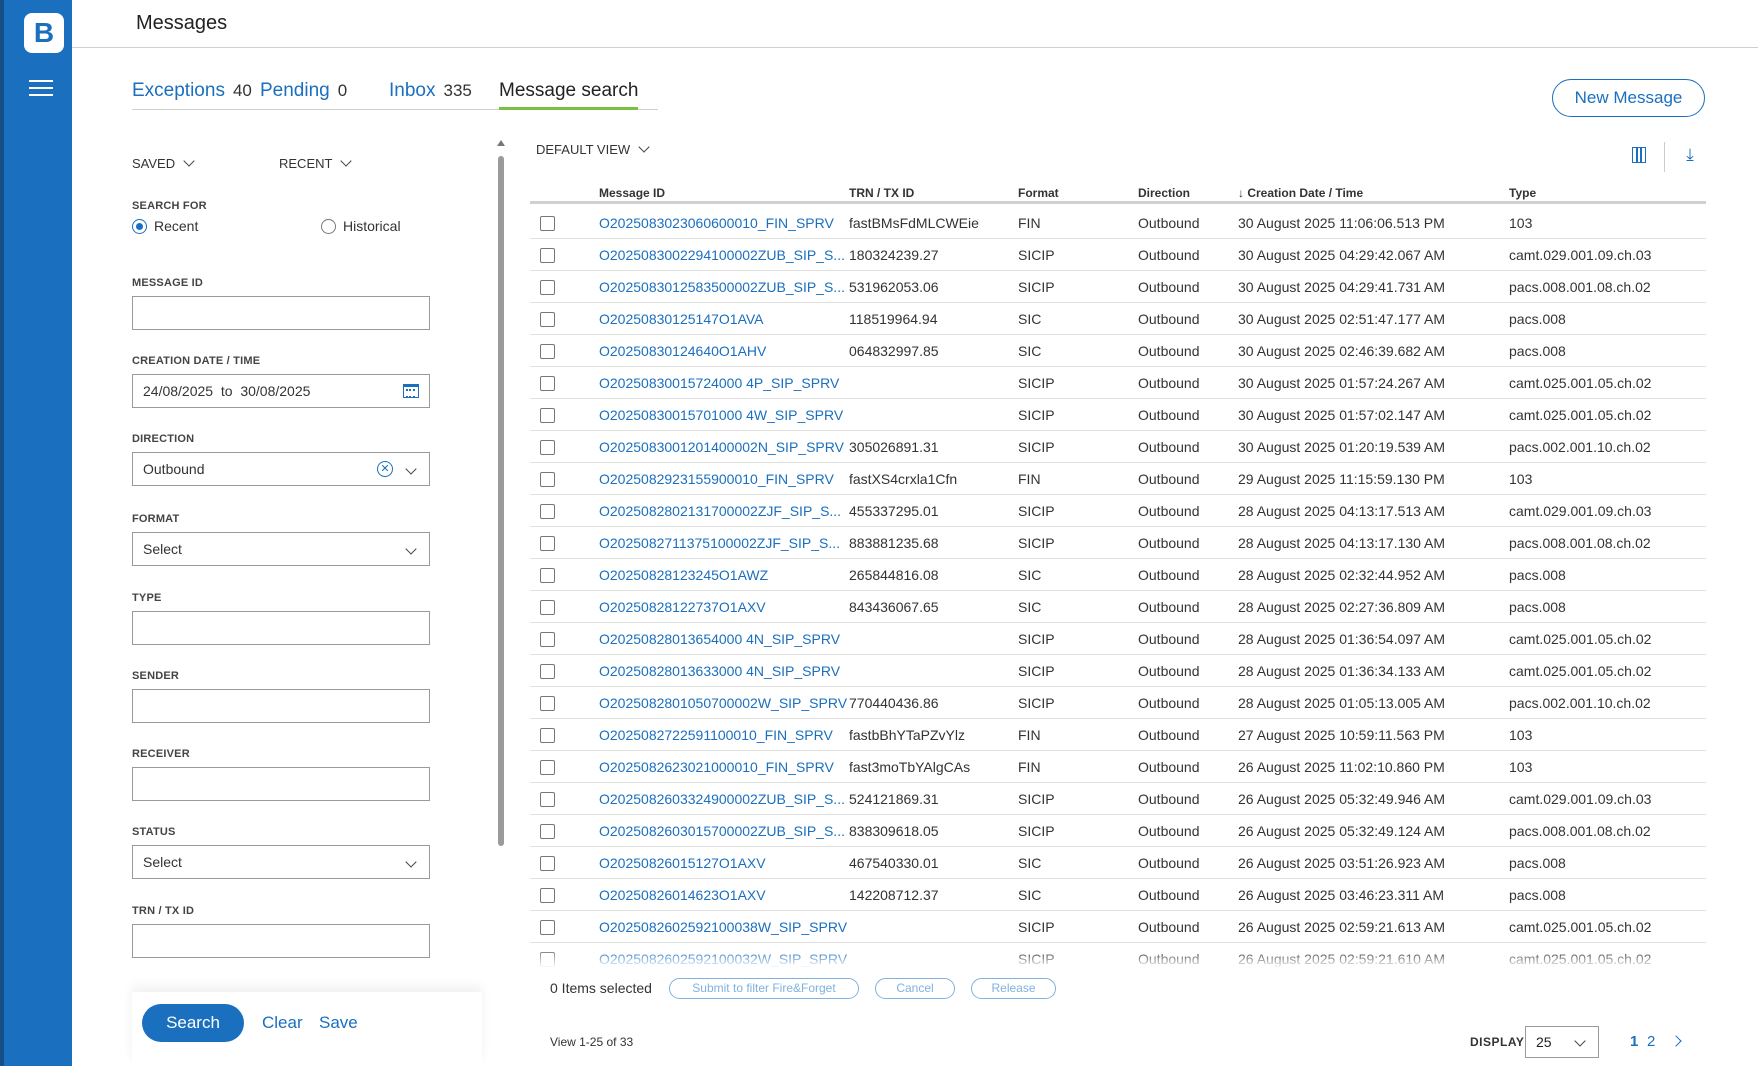 The width and height of the screenshot is (1758, 1070). Describe the element at coordinates (282, 1023) in the screenshot. I see `clear-button: Clear` at that location.